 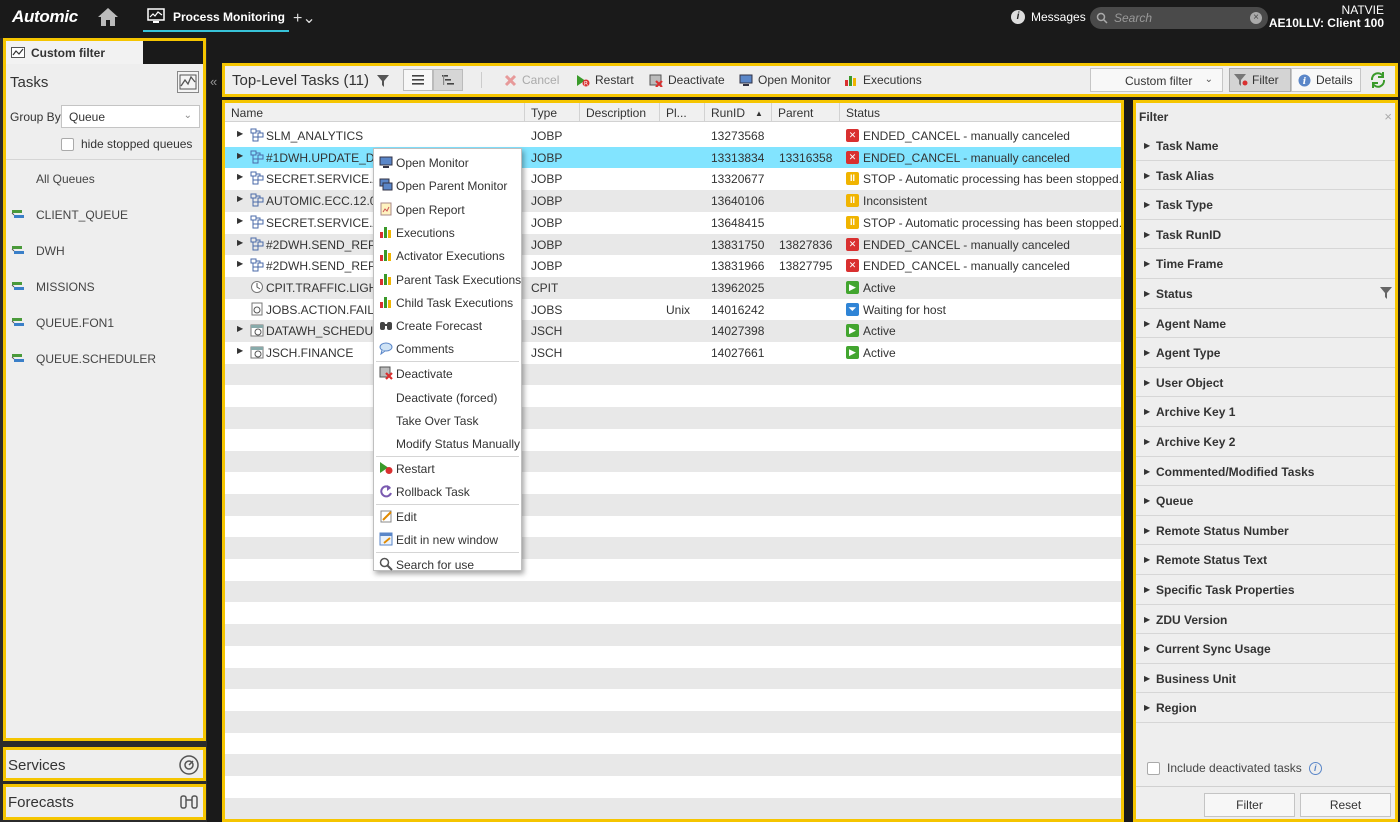 I want to click on filter-item: ▶ Archive Key 1, so click(x=1265, y=412).